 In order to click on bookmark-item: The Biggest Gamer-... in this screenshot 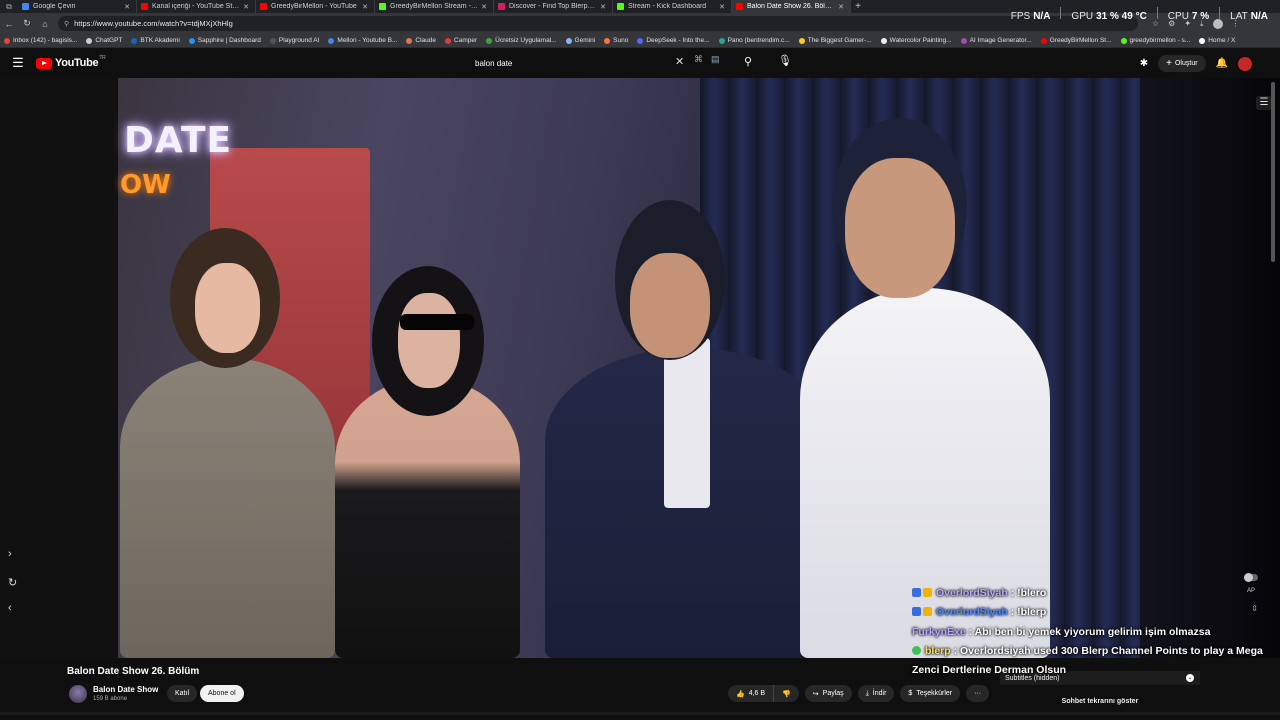, I will do `click(835, 40)`.